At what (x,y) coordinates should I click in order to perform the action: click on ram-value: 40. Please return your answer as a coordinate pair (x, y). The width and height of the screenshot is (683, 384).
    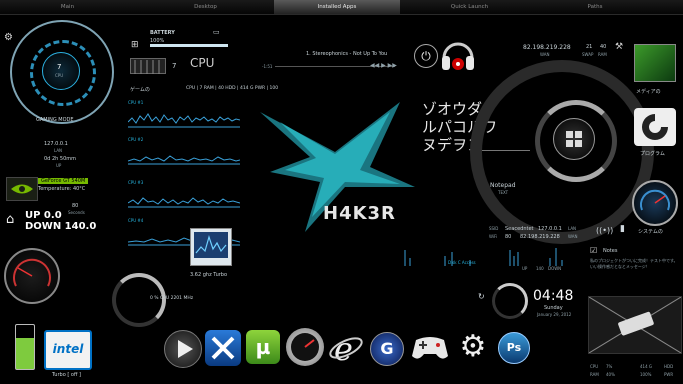
    Looking at the image, I should click on (603, 47).